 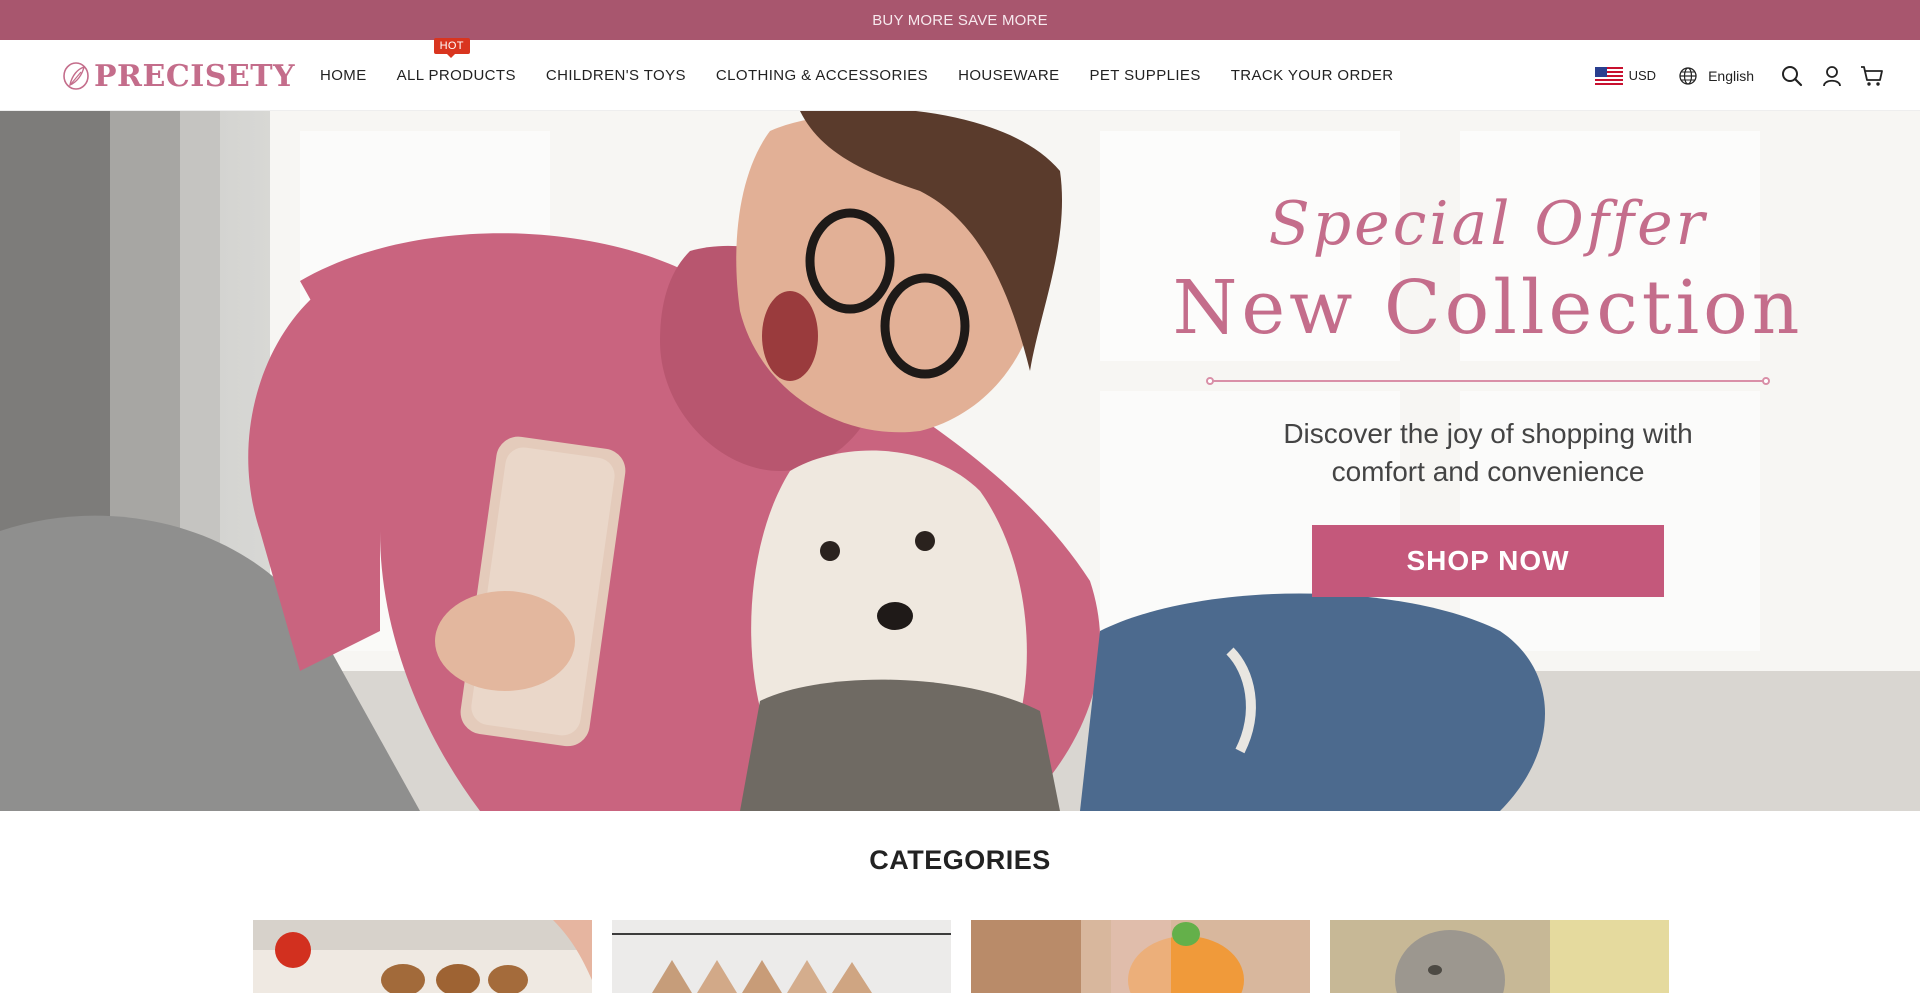 I want to click on hero-title: New Collection, so click(x=1488, y=308).